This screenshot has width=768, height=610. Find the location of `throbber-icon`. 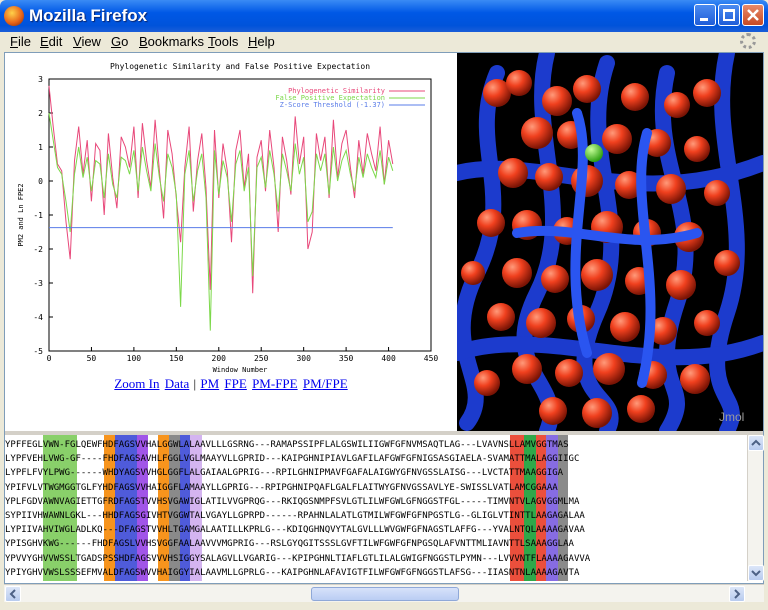

throbber-icon is located at coordinates (748, 41).